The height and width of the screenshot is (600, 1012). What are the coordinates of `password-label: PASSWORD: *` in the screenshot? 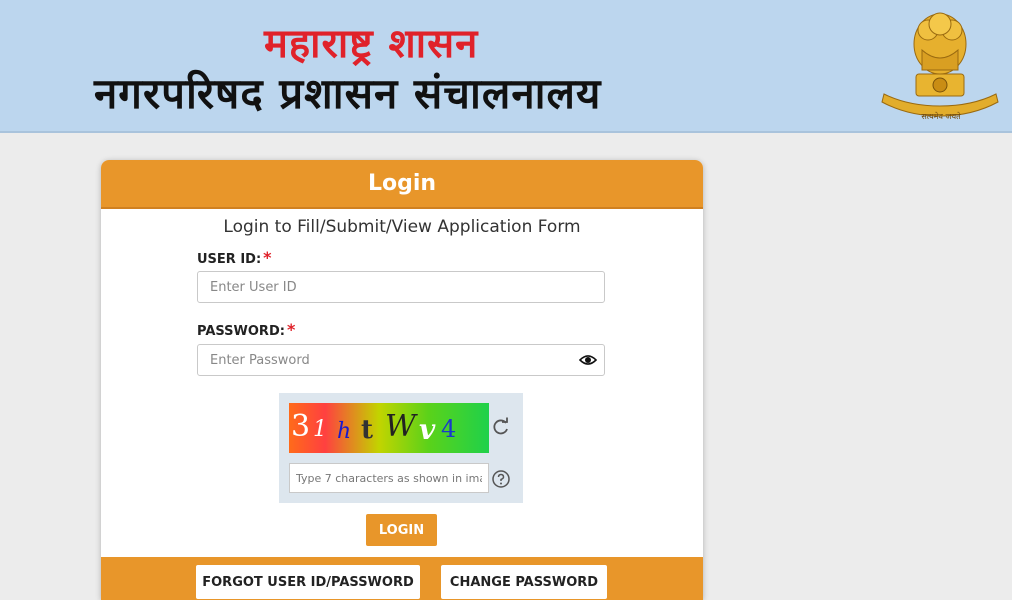 It's located at (246, 329).